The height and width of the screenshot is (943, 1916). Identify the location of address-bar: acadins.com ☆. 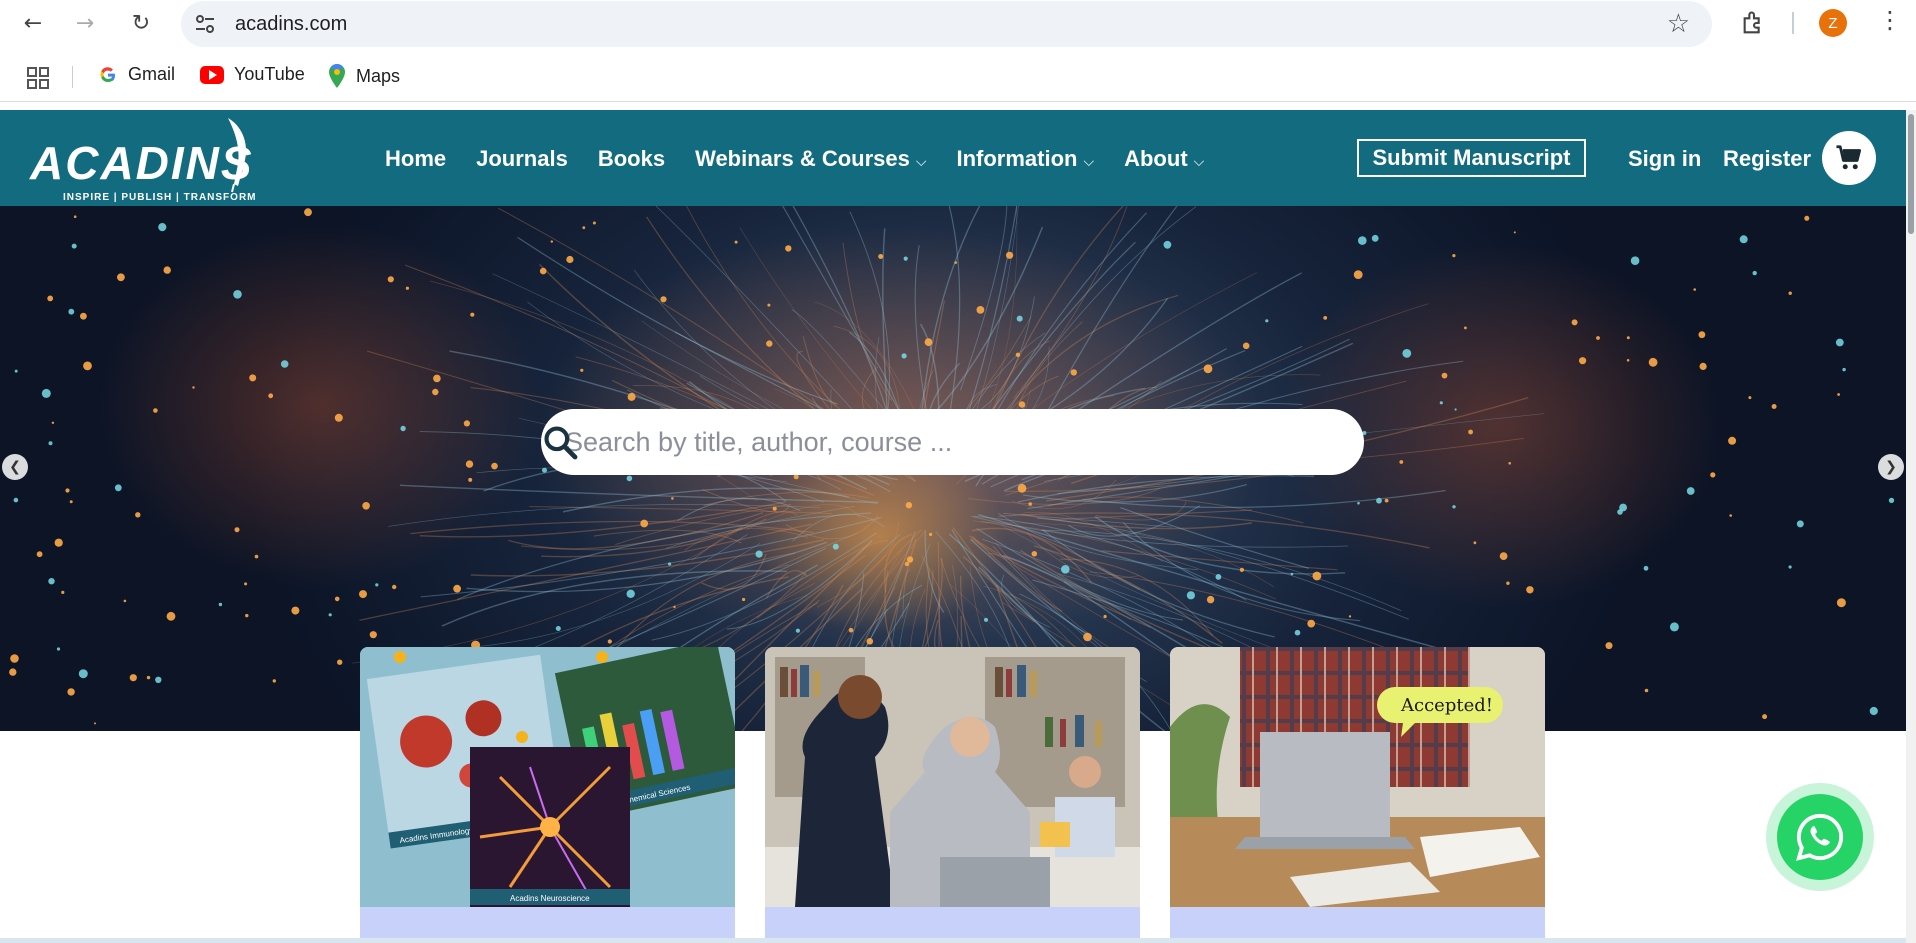
(946, 24).